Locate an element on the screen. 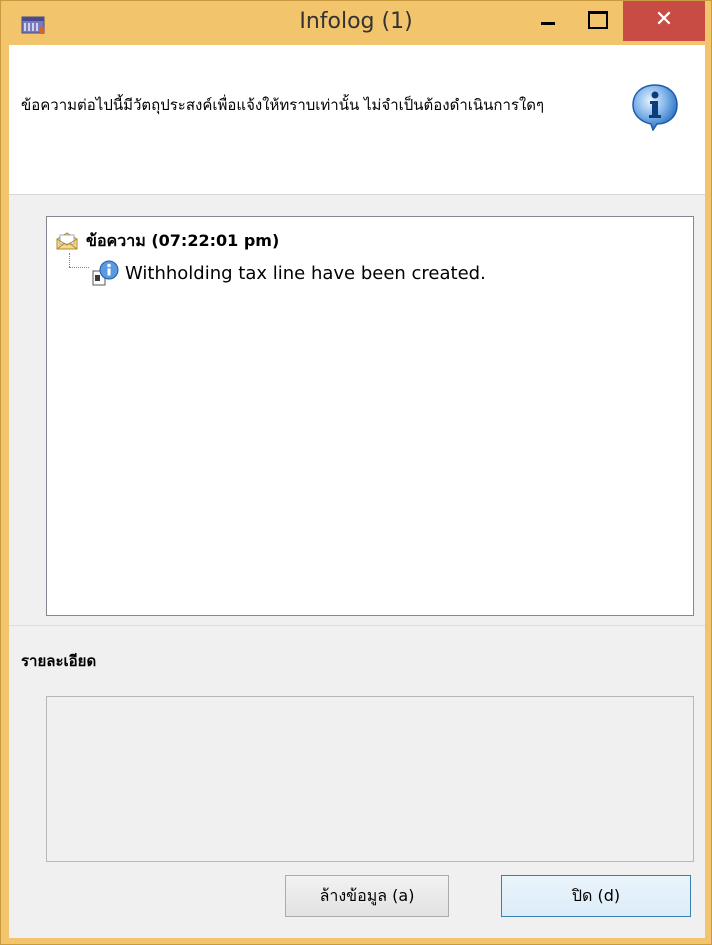 This screenshot has height=945, width=712. tree-root-item: ข้อความ (07:22:01 pm) is located at coordinates (167, 241).